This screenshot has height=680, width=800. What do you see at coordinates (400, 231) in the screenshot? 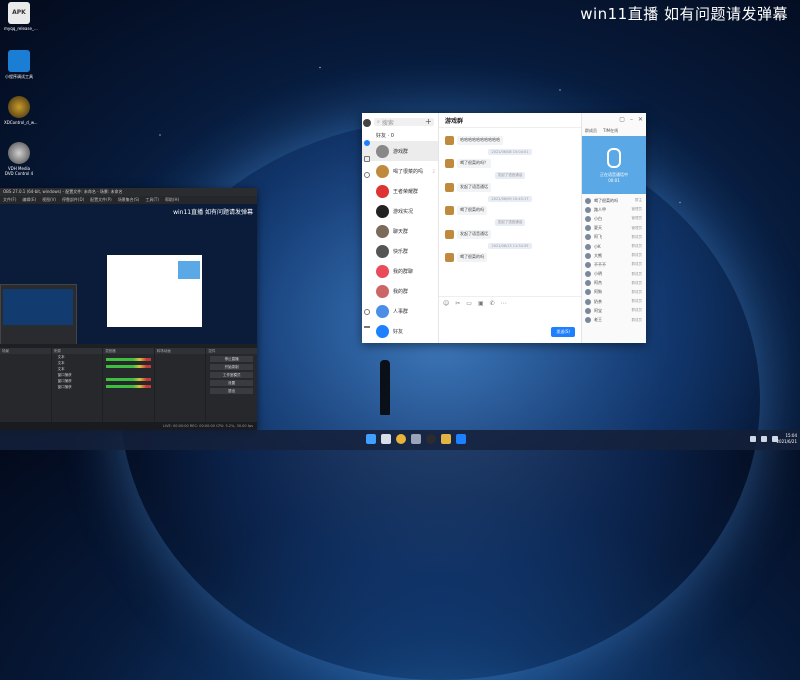
I see `list-item: 聊天群` at bounding box center [400, 231].